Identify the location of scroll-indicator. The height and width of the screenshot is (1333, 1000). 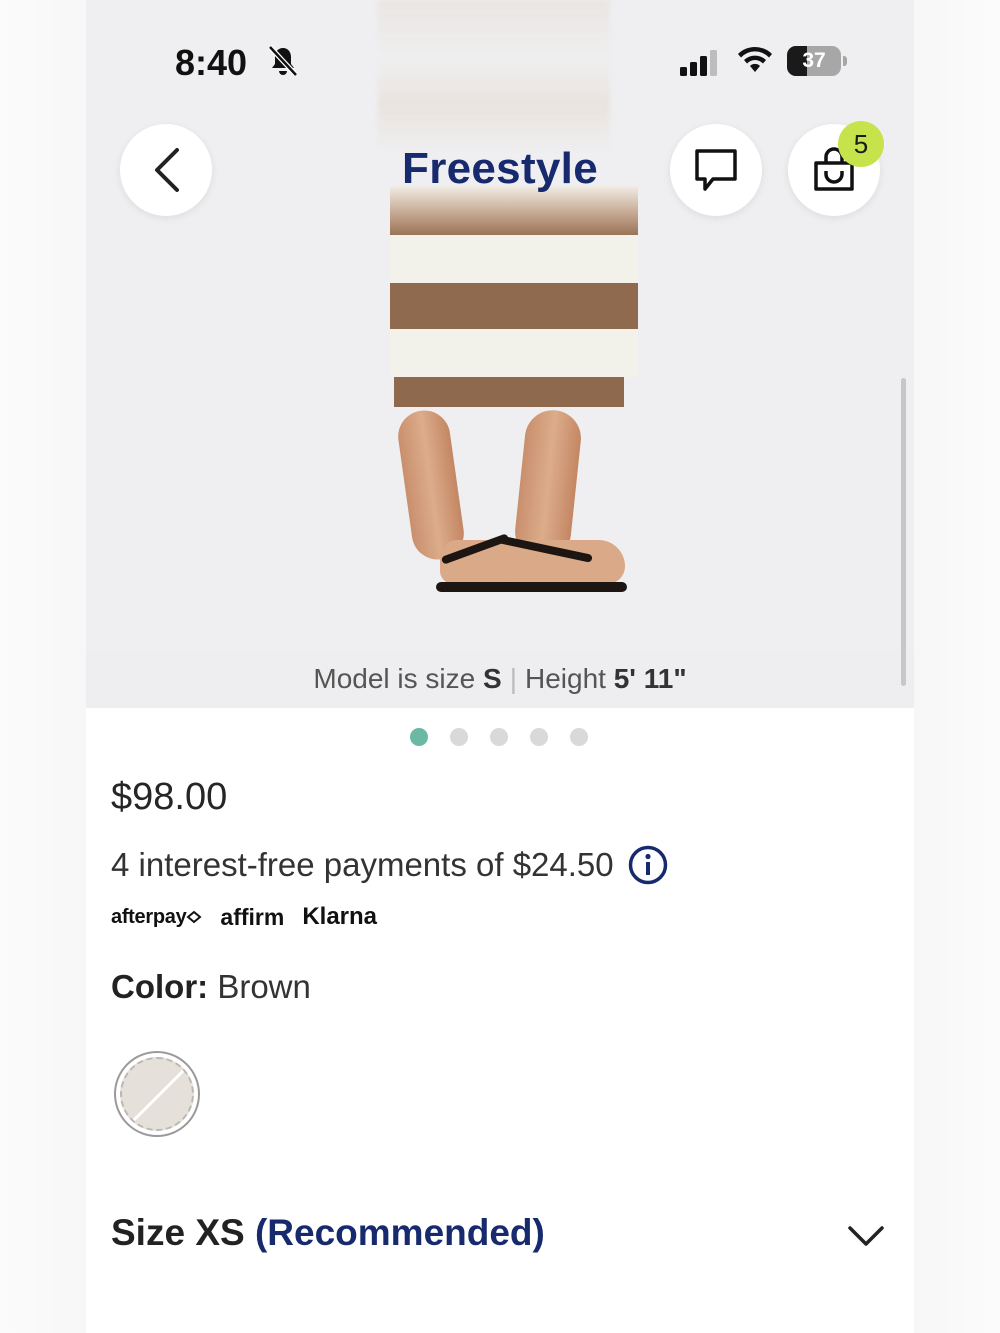
(903, 532).